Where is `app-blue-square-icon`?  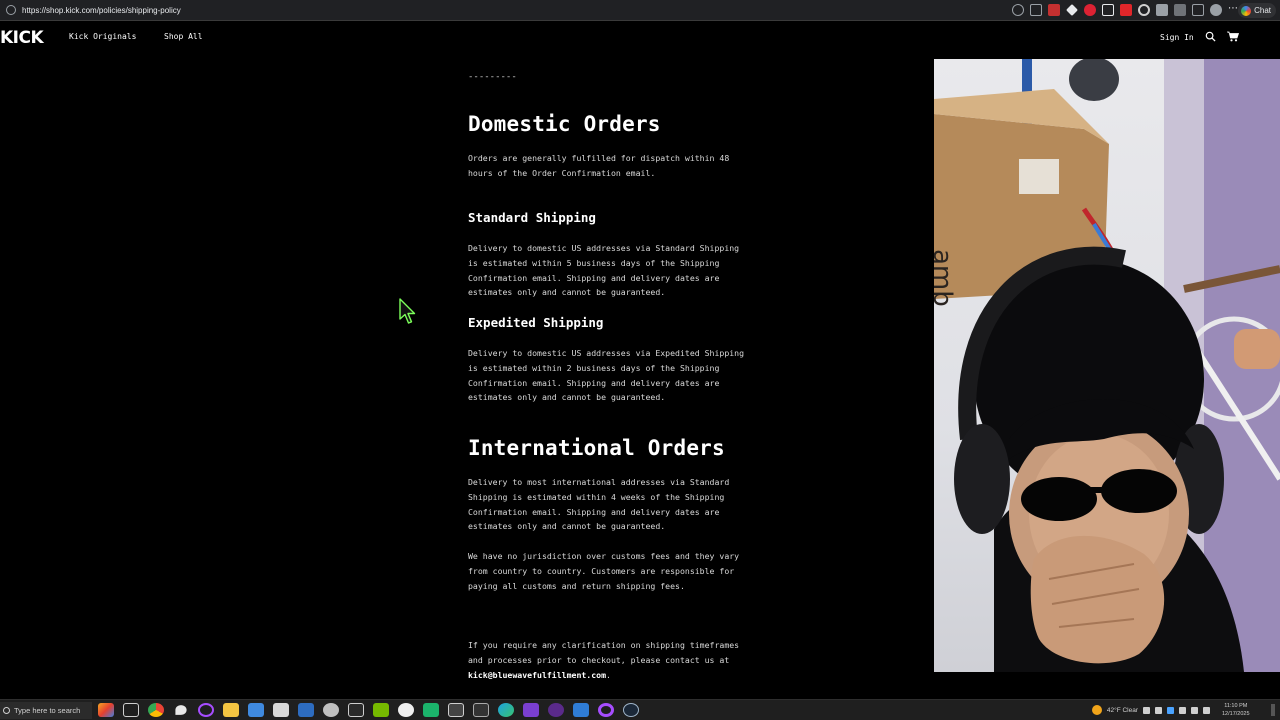
app-blue-square-icon is located at coordinates (306, 710).